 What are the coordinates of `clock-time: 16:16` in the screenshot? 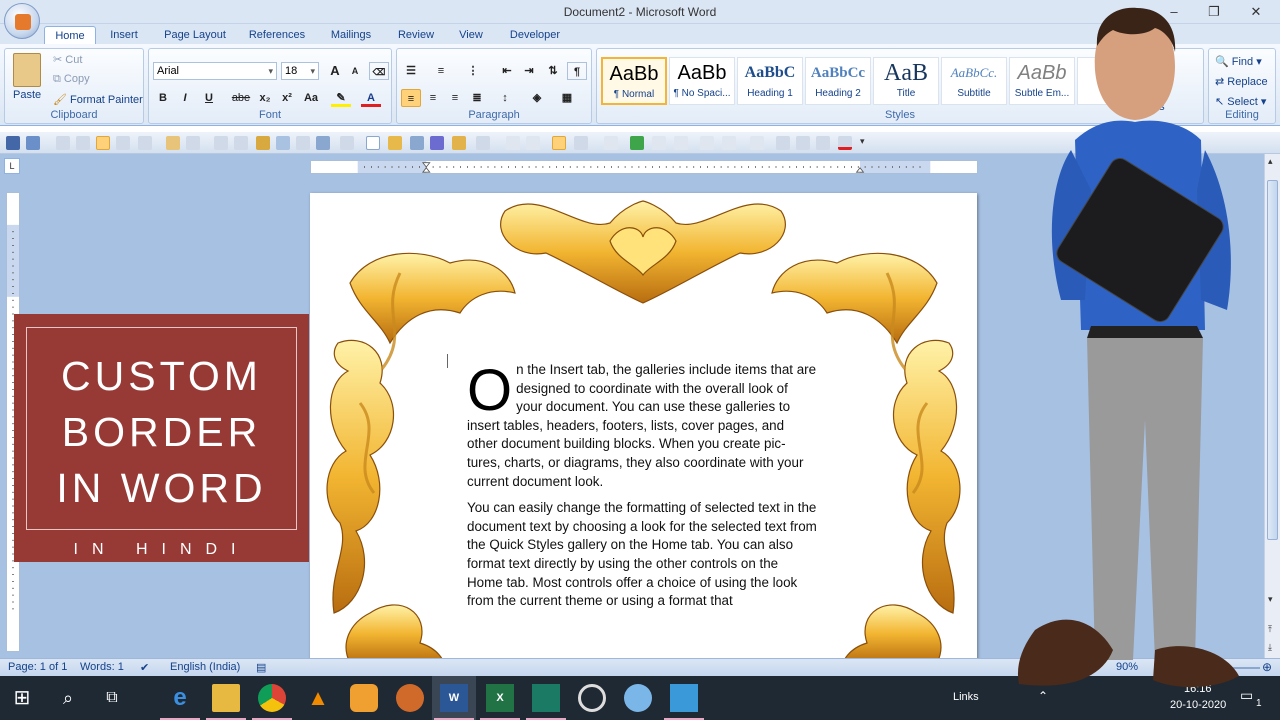 It's located at (1198, 689).